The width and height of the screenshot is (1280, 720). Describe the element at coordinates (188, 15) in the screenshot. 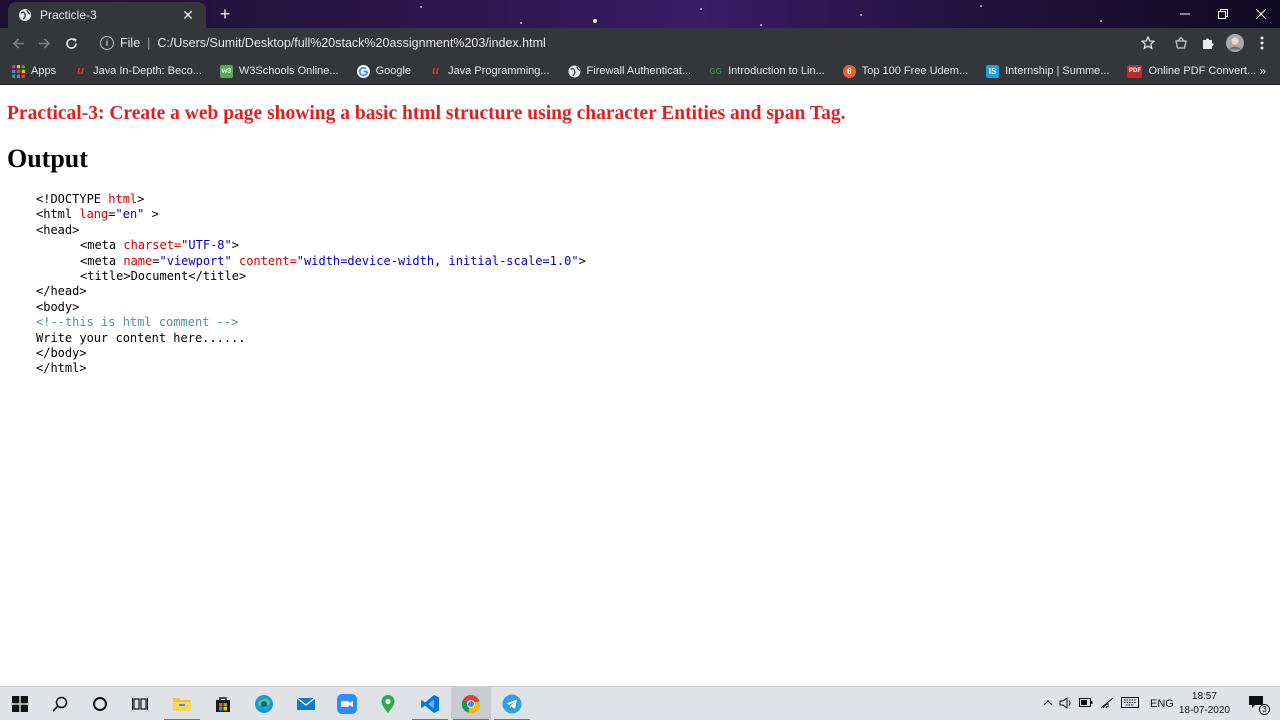

I see `close-tab-icon: ✕` at that location.